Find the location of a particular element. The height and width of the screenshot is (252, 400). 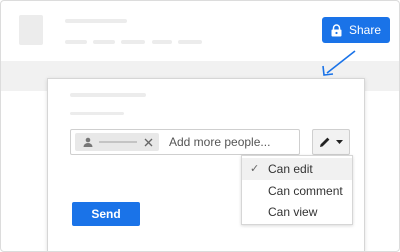

person-chip is located at coordinates (117, 142).